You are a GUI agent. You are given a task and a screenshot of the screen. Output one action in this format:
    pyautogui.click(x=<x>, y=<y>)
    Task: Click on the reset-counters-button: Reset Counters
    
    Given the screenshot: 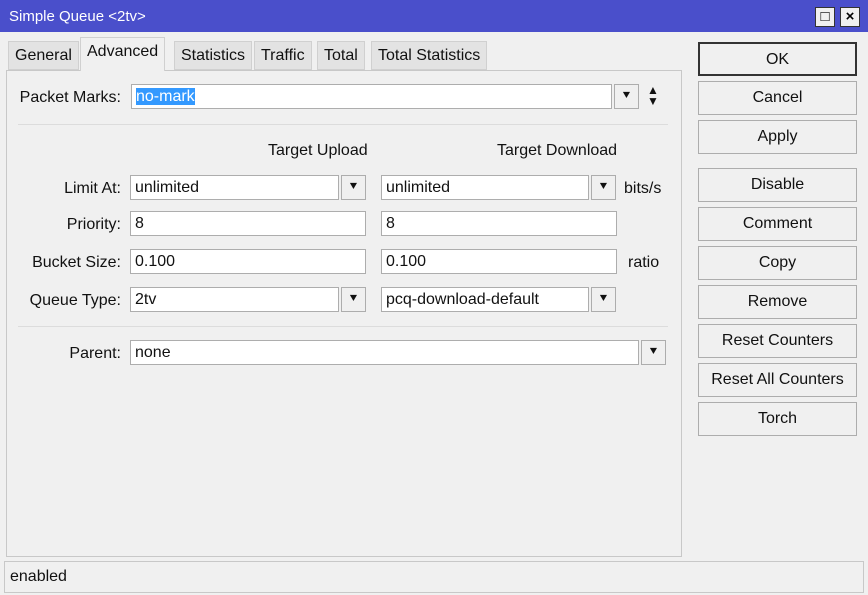 What is the action you would take?
    pyautogui.click(x=777, y=341)
    